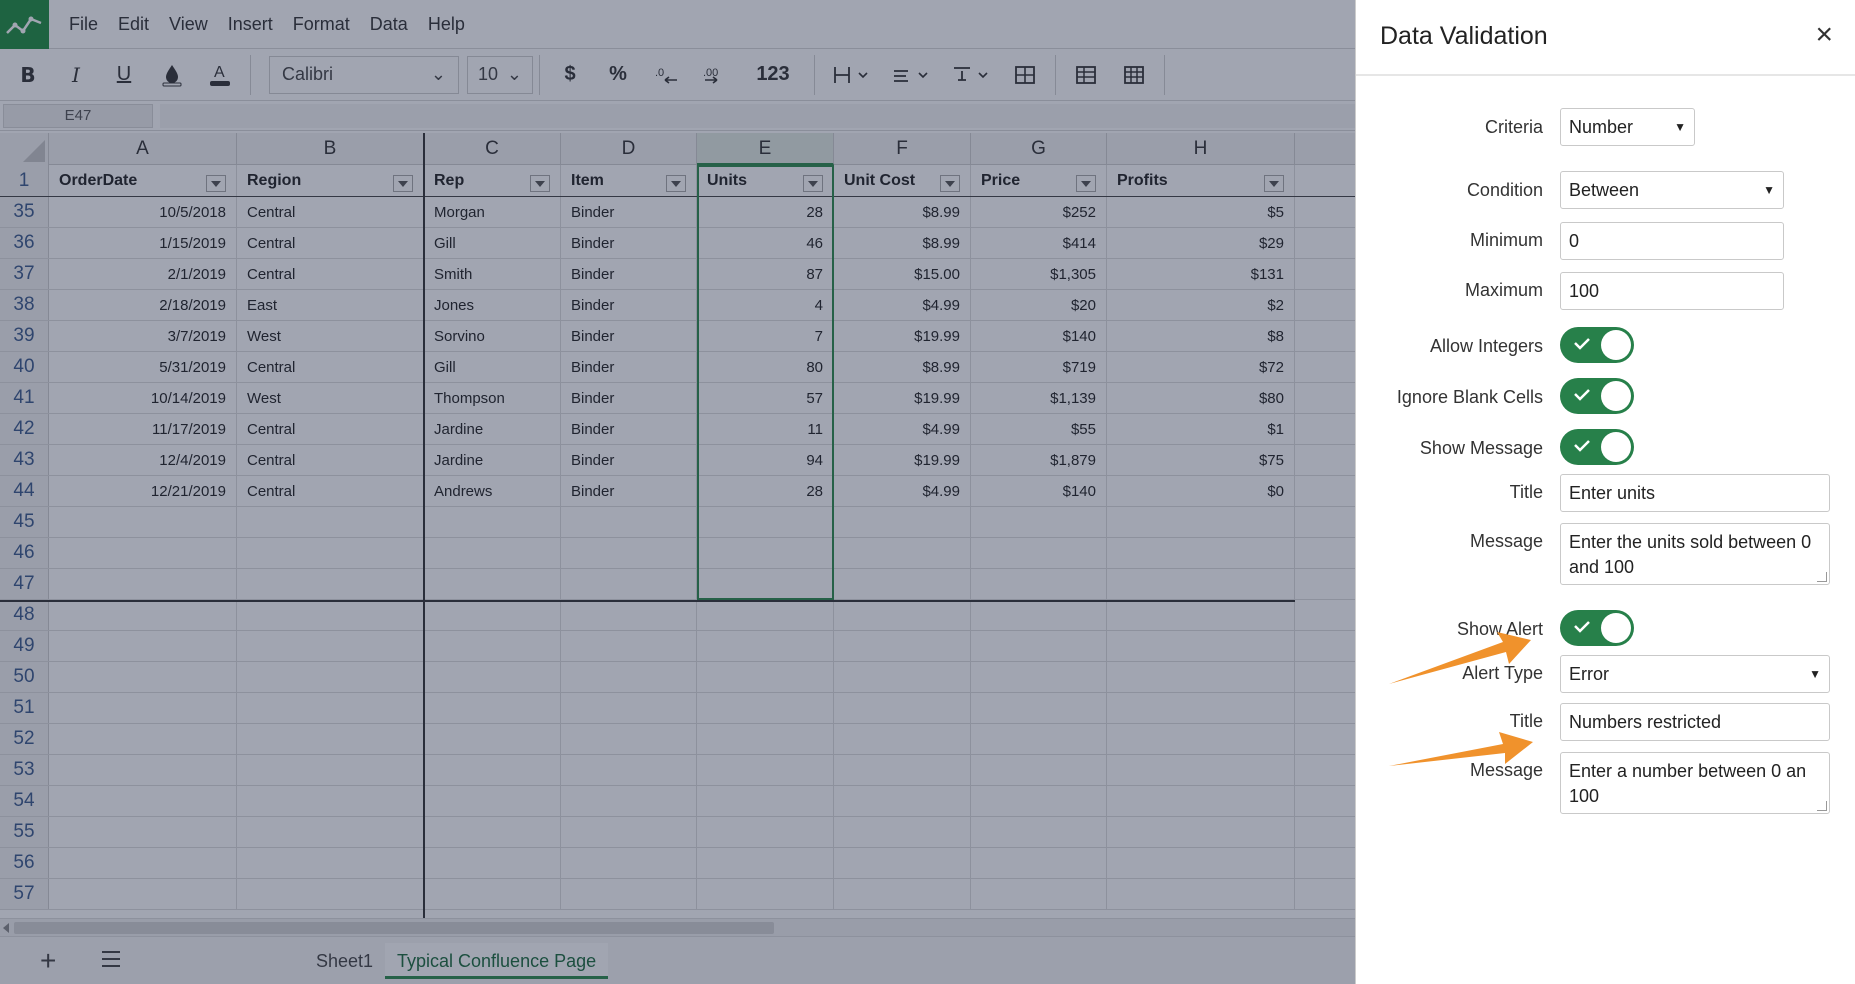 This screenshot has height=984, width=1855. Describe the element at coordinates (28, 75) in the screenshot. I see `bold-button: B` at that location.